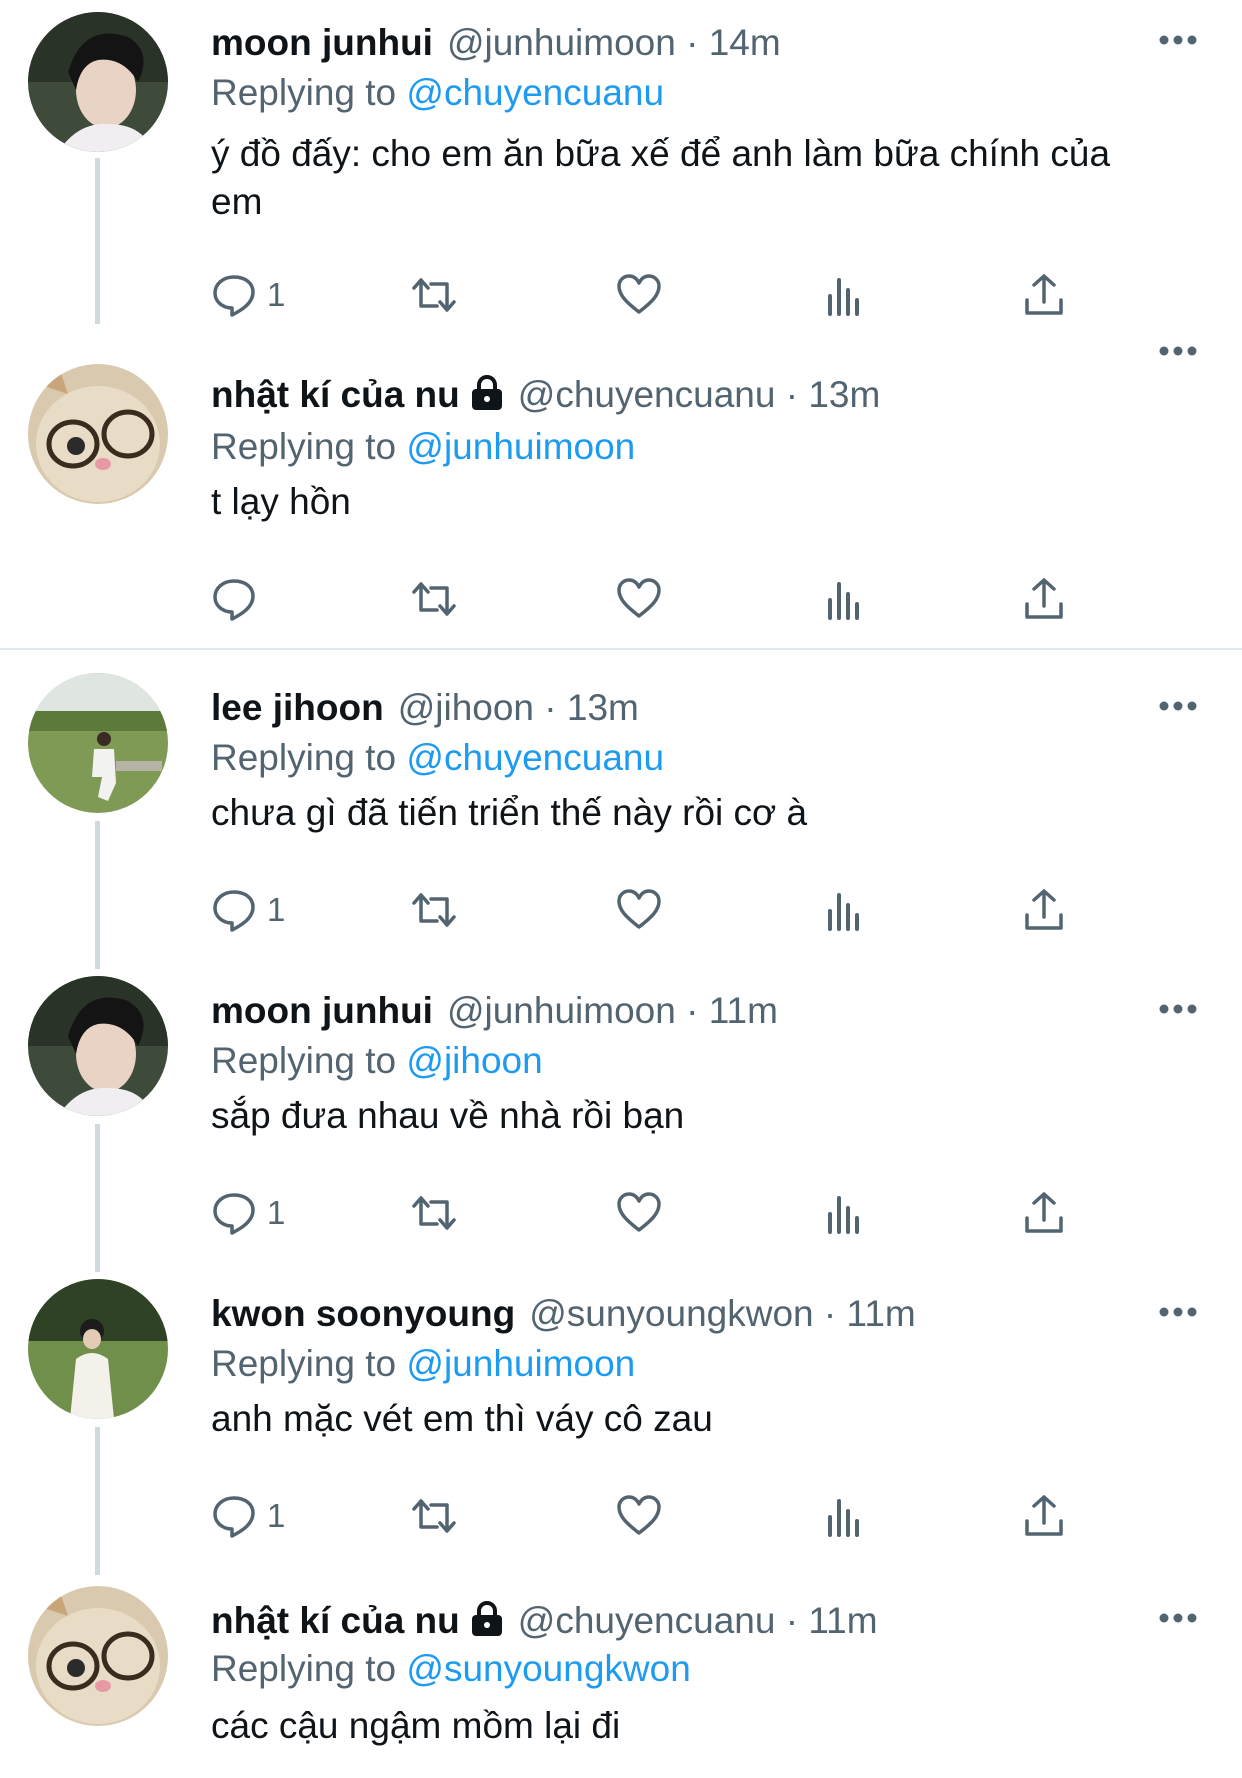 The width and height of the screenshot is (1242, 1778). What do you see at coordinates (697, 1620) in the screenshot?
I see `handle-and-time: @chuyencuanu · 11m` at bounding box center [697, 1620].